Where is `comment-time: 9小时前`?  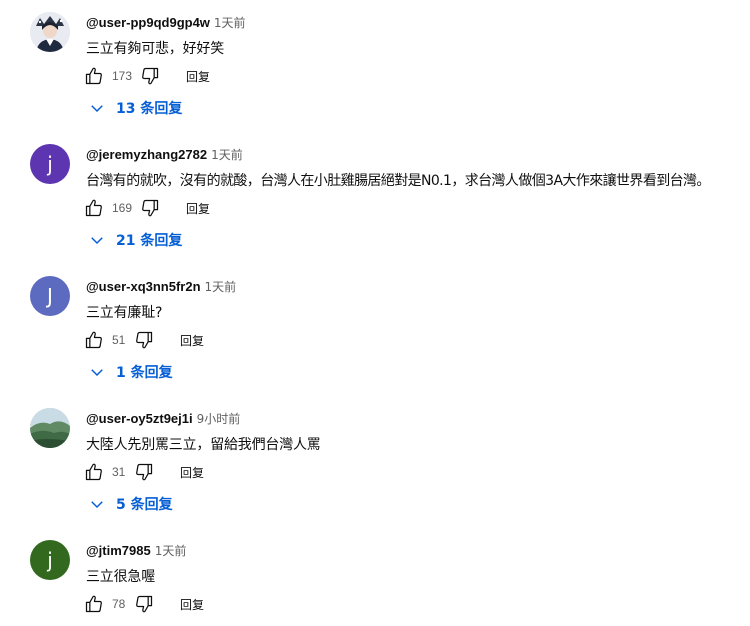 comment-time: 9小时前 is located at coordinates (219, 419).